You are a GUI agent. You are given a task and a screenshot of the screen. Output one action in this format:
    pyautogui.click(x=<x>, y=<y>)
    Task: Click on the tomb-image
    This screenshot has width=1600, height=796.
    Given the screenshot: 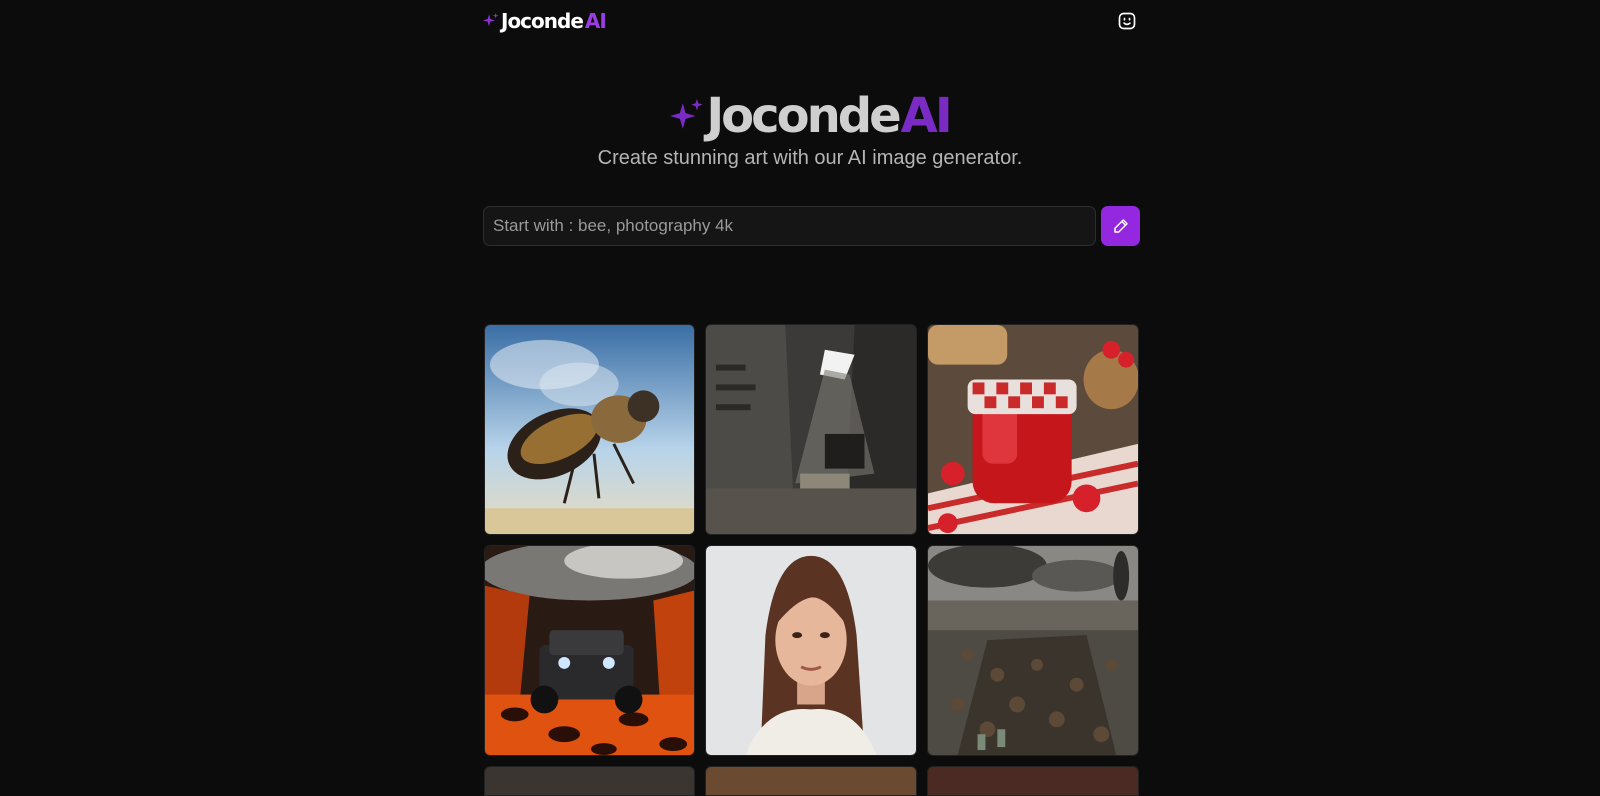 What is the action you would take?
    pyautogui.click(x=811, y=429)
    